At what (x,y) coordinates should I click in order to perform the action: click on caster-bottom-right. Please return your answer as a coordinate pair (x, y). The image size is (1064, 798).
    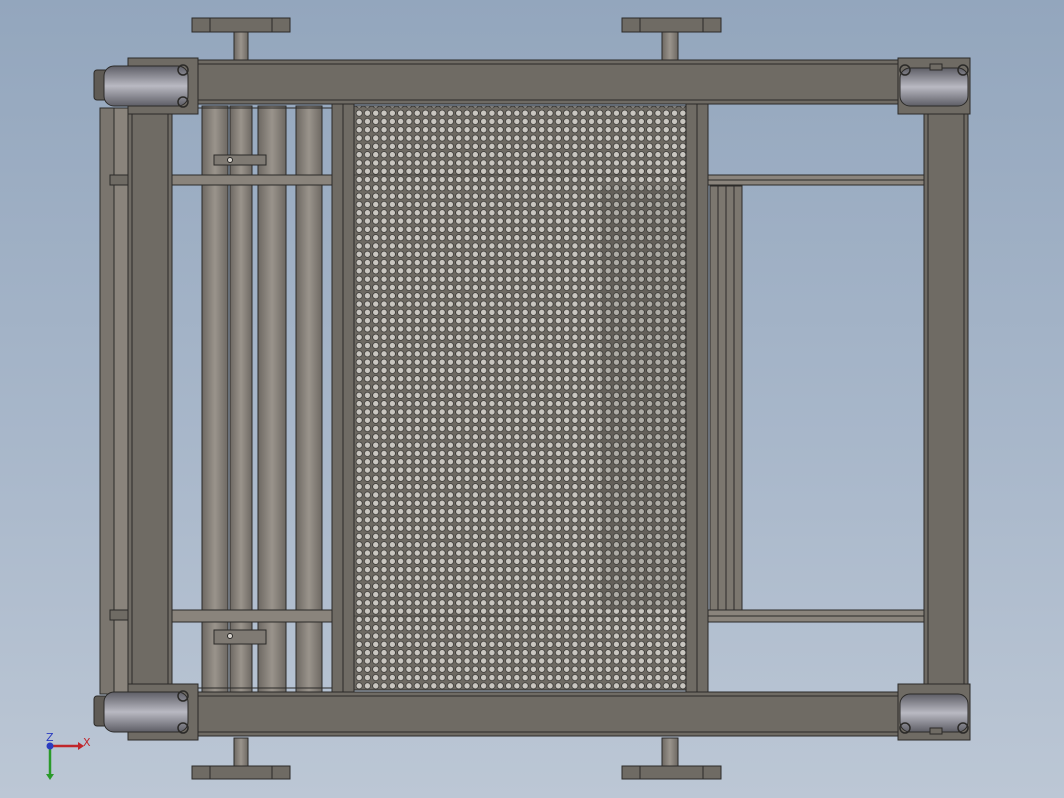
    Looking at the image, I should click on (934, 714).